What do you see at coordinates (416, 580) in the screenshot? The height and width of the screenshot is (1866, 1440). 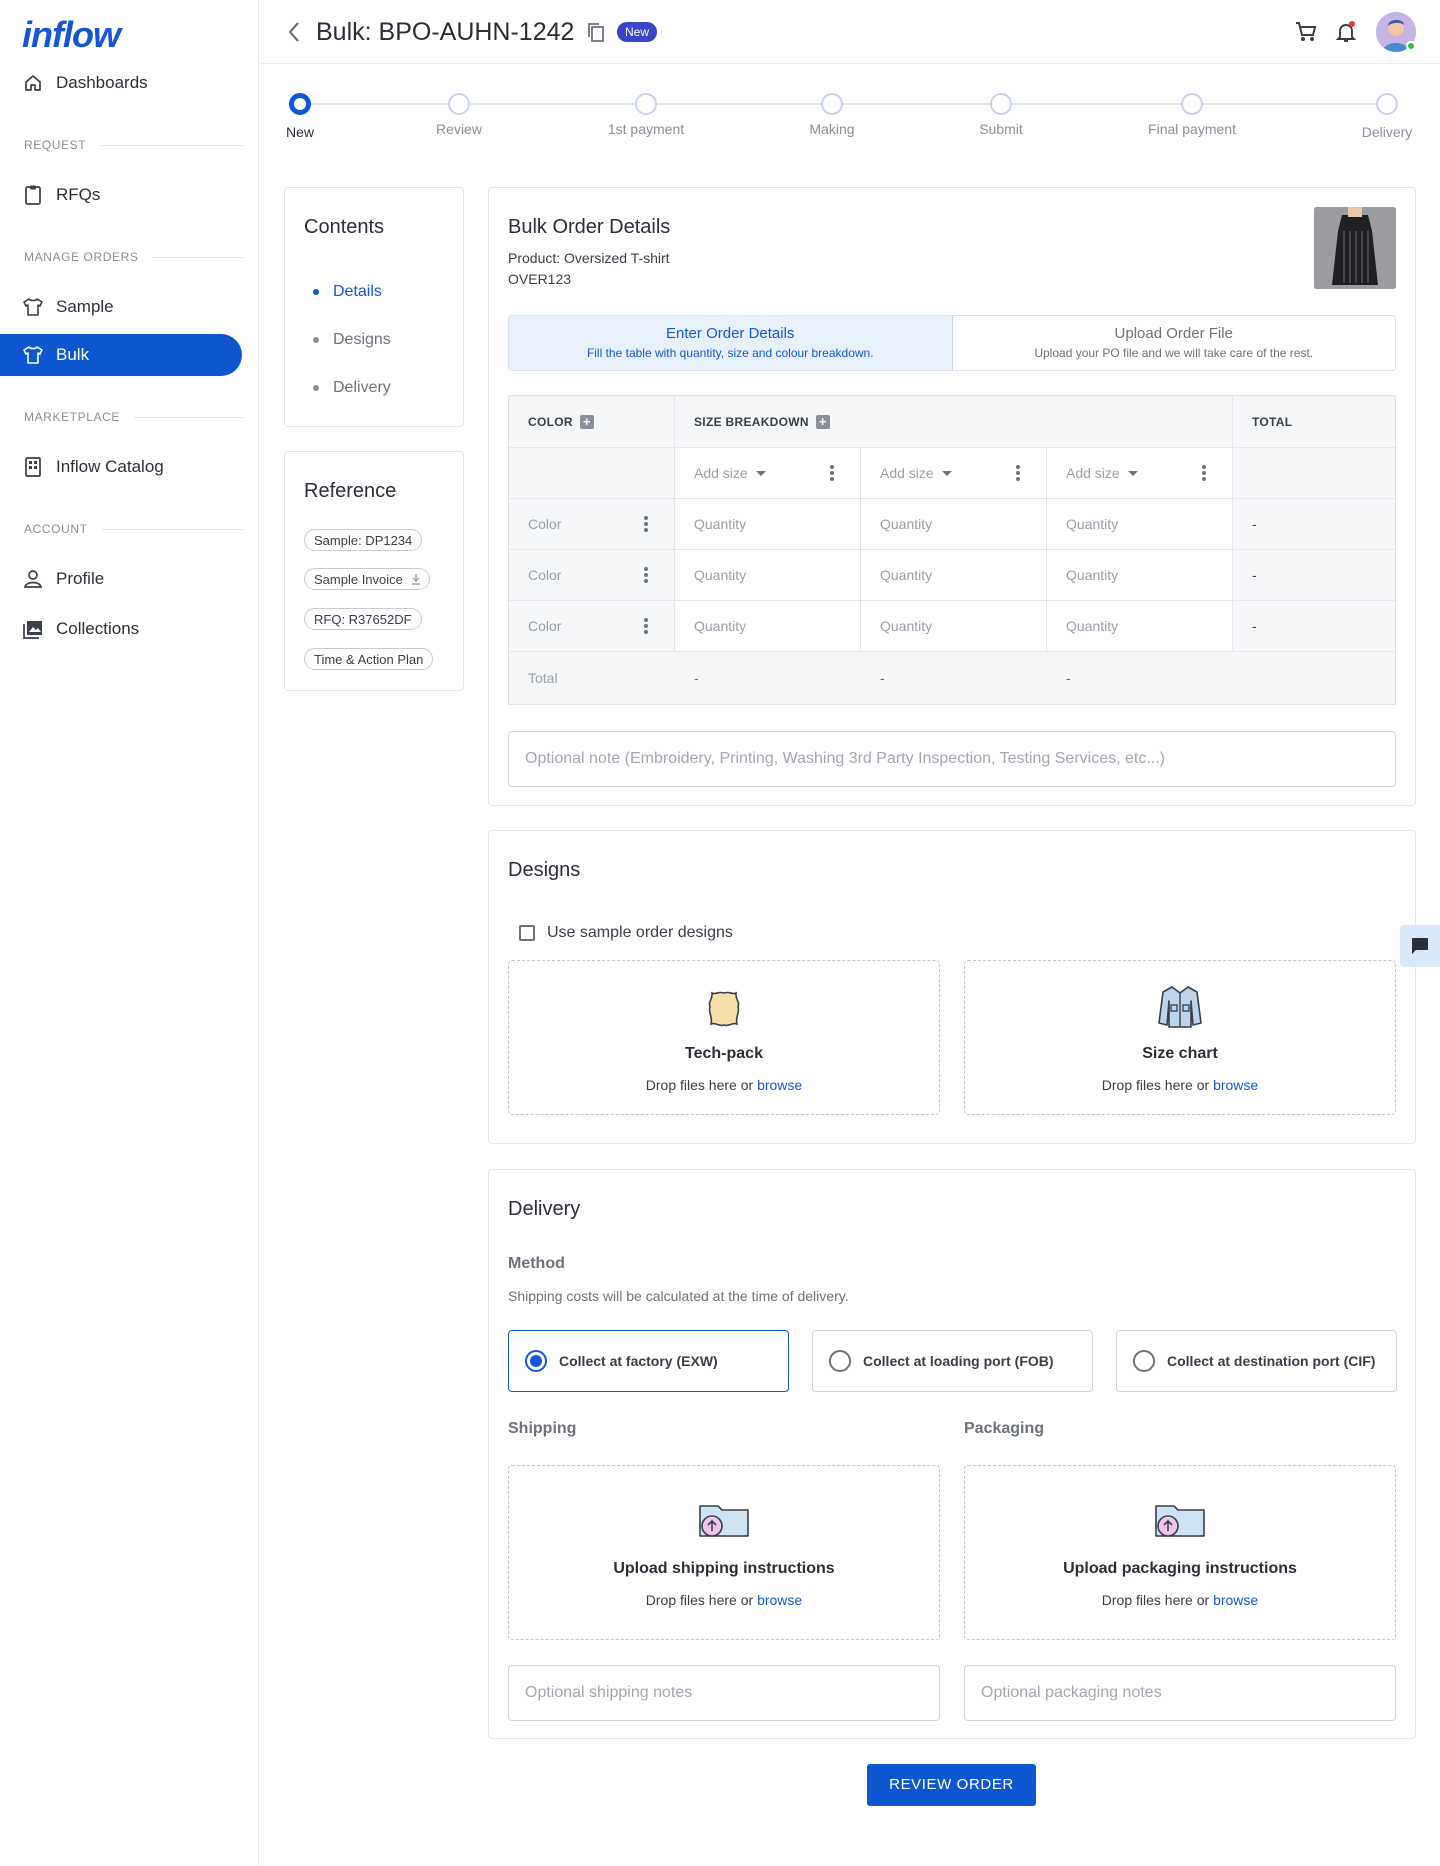 I see `download-icon` at bounding box center [416, 580].